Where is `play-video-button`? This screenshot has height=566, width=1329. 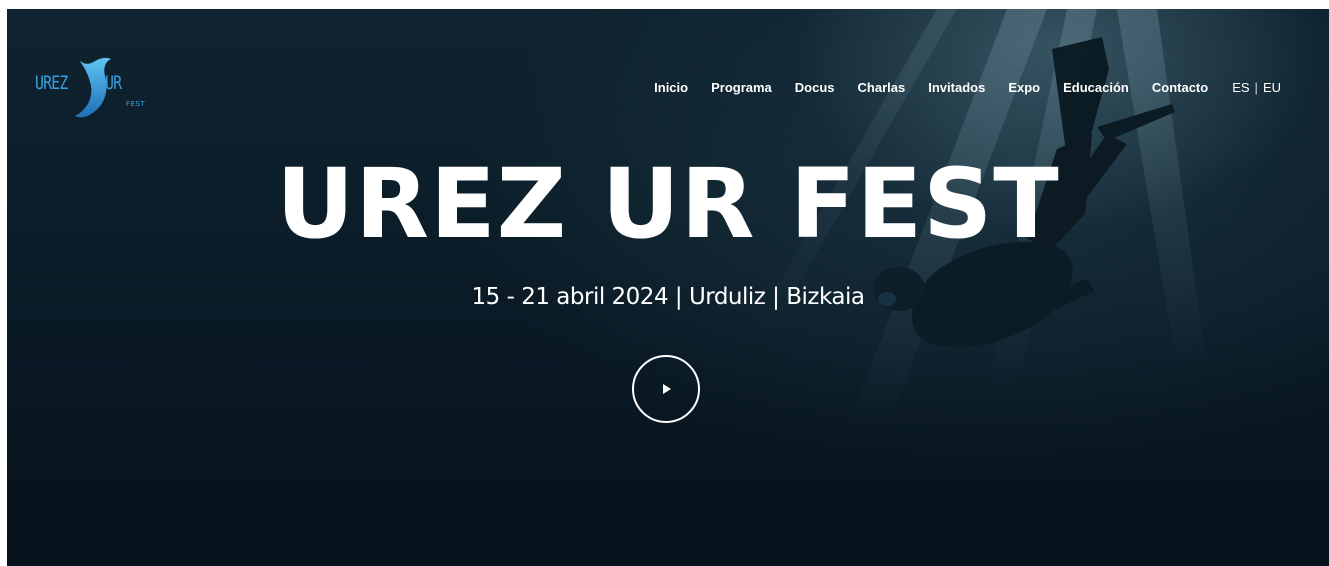
play-video-button is located at coordinates (666, 389).